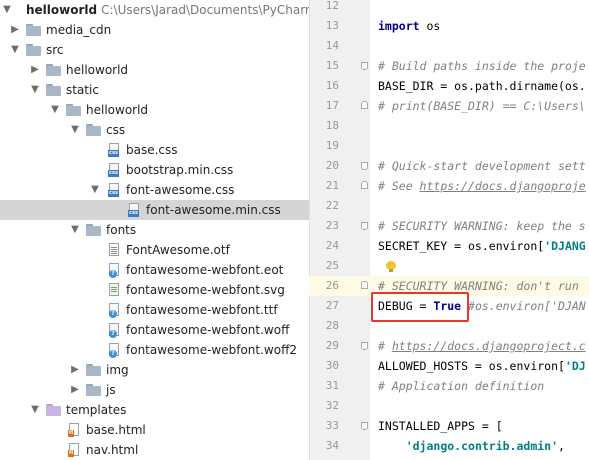 The width and height of the screenshot is (589, 460). I want to click on tree-item-webfont-svg: fontawesome-webfont.svg, so click(154, 290).